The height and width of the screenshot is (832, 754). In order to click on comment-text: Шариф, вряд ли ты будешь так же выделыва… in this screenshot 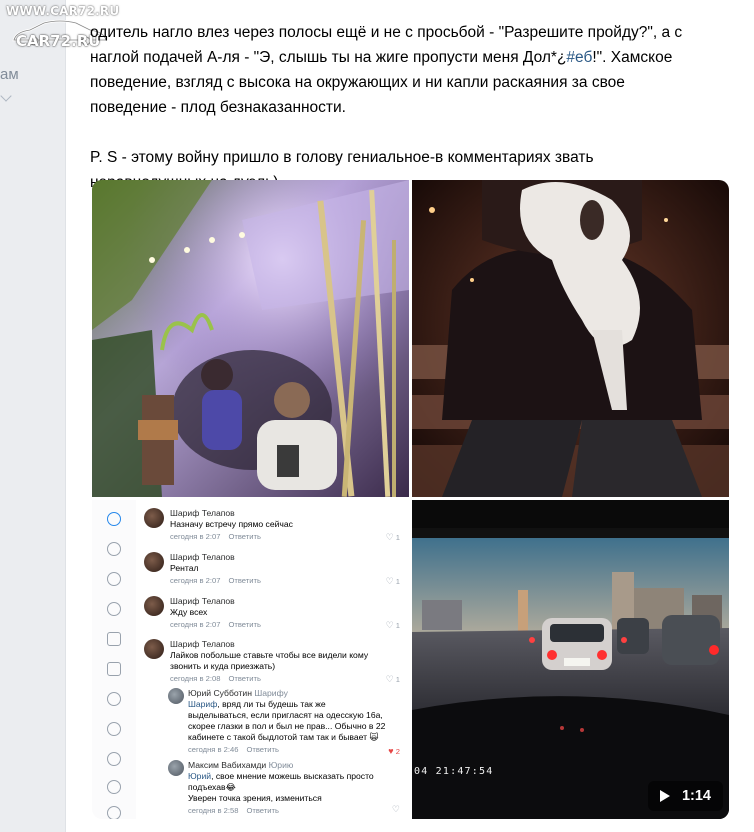, I will do `click(288, 721)`.